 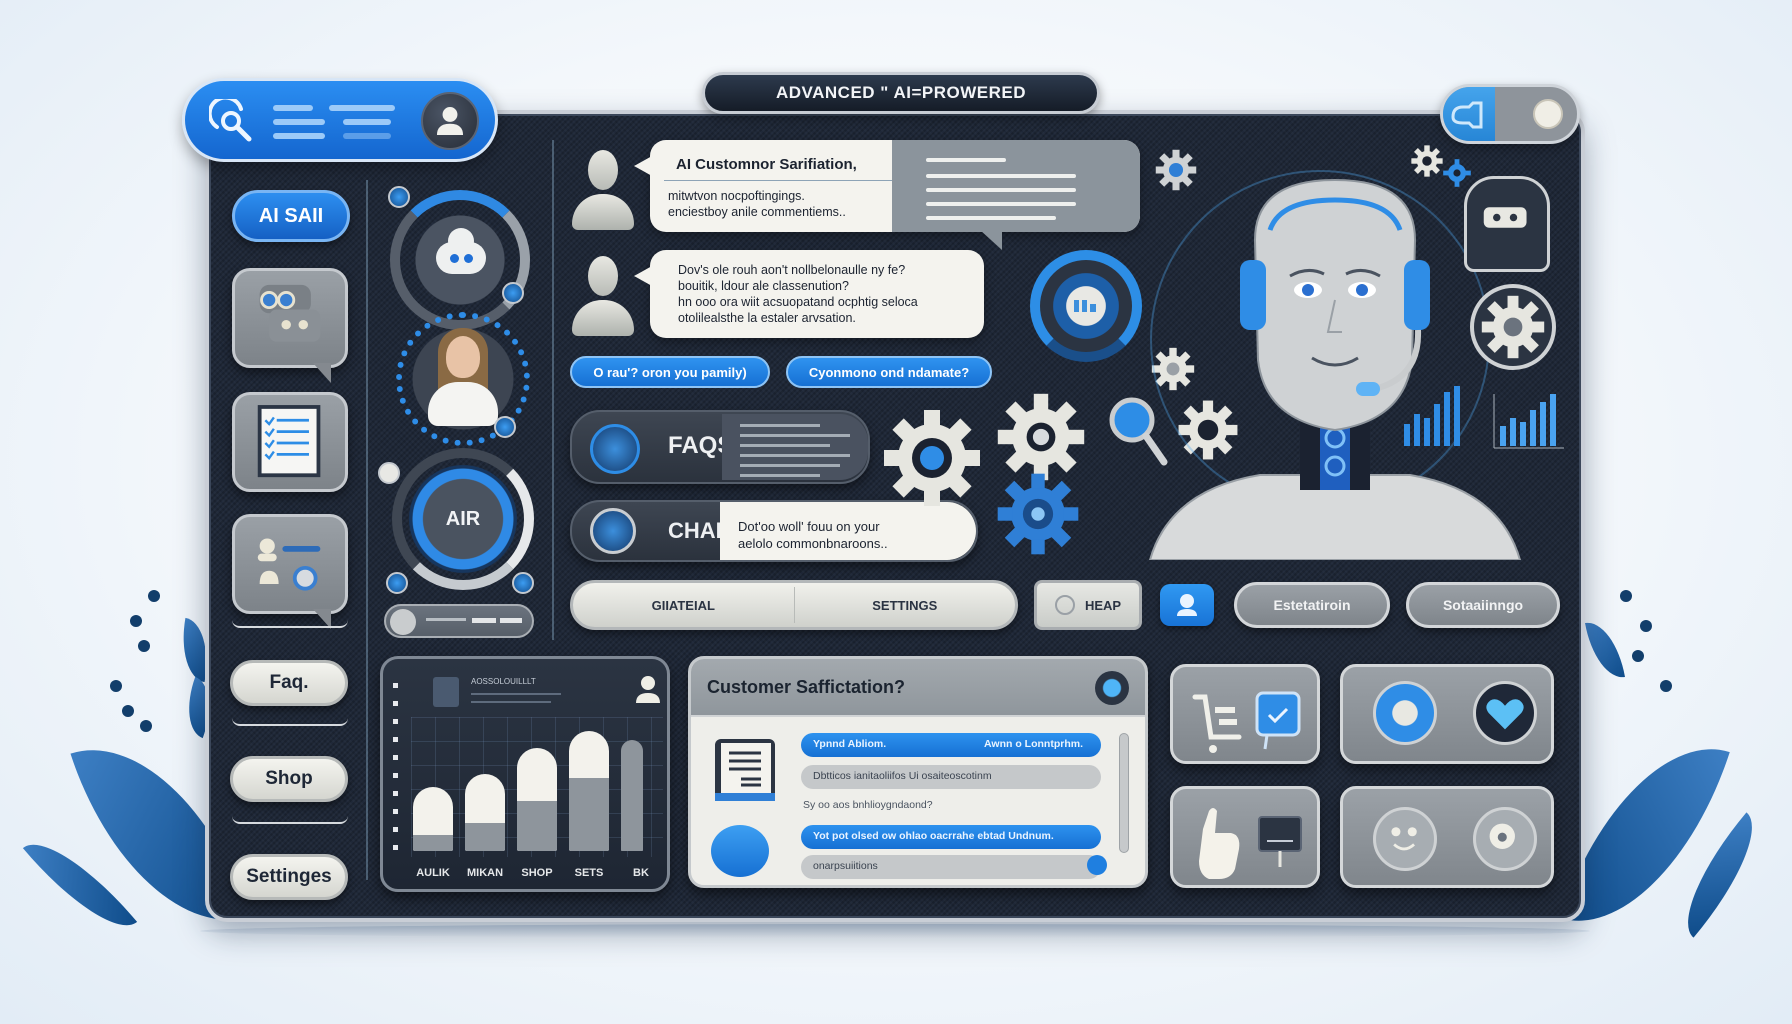 What do you see at coordinates (290, 571) in the screenshot?
I see `sidebar-tile-contacts` at bounding box center [290, 571].